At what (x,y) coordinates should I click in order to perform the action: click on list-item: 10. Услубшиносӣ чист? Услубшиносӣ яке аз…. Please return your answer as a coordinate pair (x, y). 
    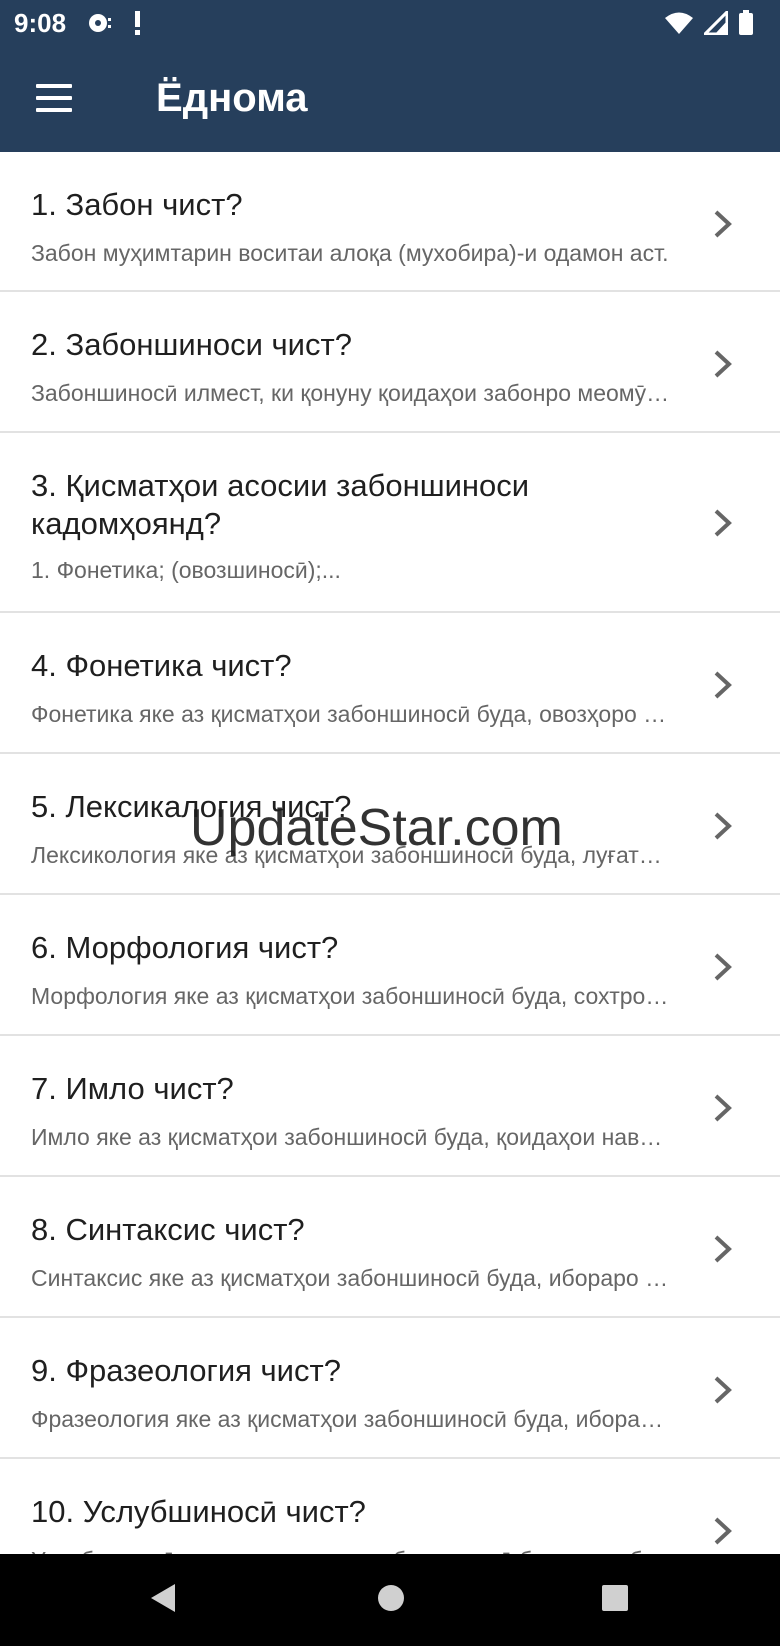
    Looking at the image, I should click on (390, 1506).